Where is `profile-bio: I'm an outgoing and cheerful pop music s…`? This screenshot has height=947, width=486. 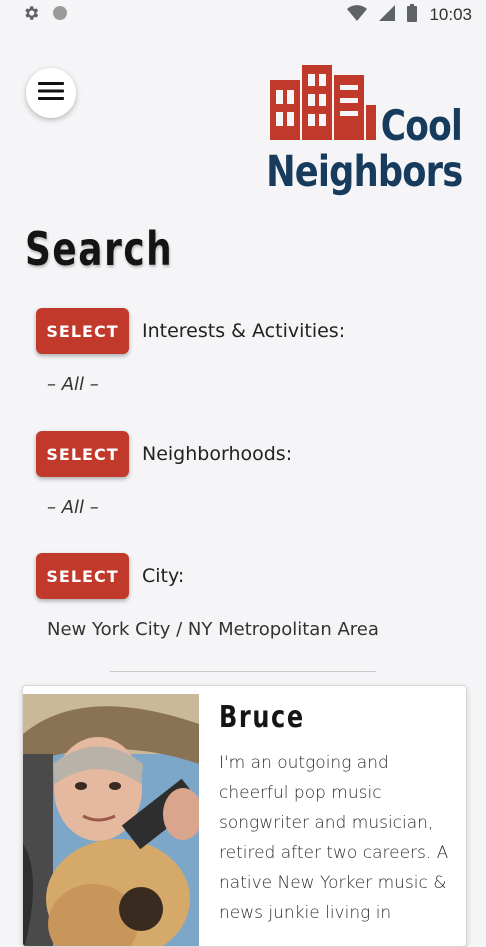 profile-bio: I'm an outgoing and cheerful pop music s… is located at coordinates (334, 838).